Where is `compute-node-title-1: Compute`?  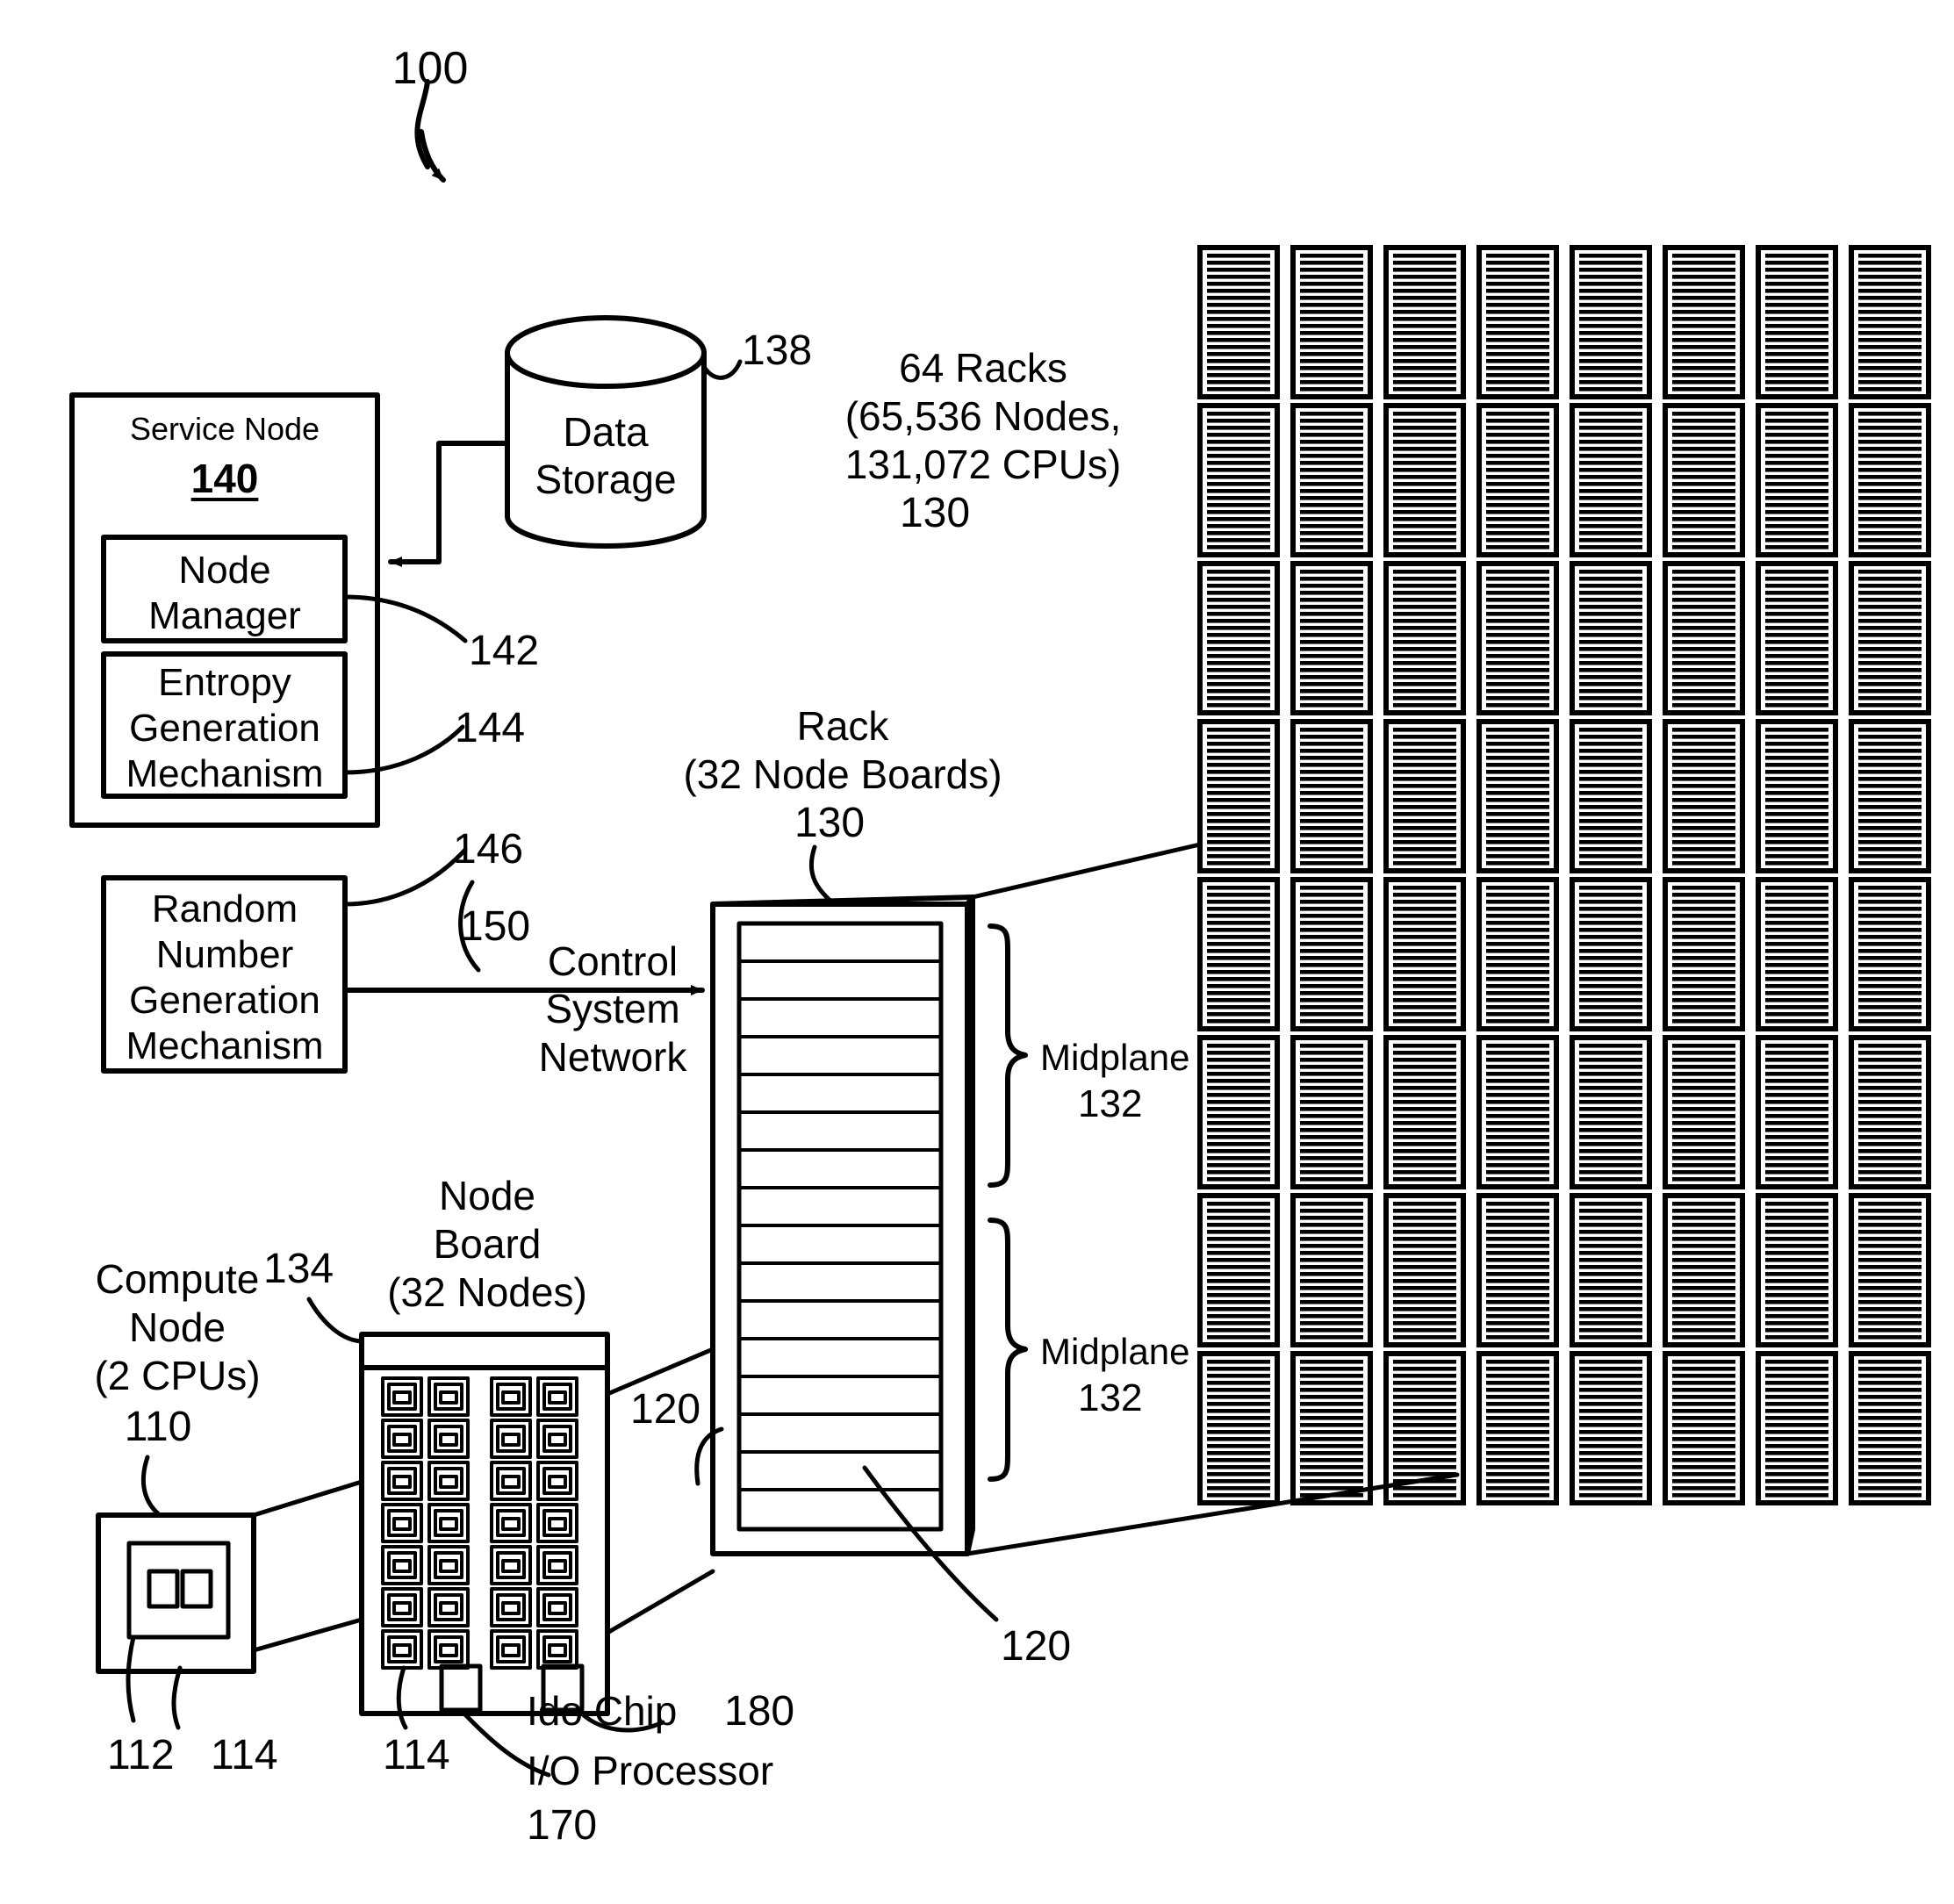
compute-node-title-1: Compute is located at coordinates (177, 1279).